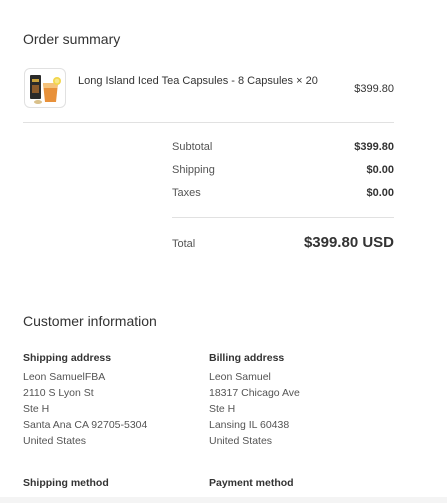  I want to click on taxes-label: Taxes, so click(186, 193).